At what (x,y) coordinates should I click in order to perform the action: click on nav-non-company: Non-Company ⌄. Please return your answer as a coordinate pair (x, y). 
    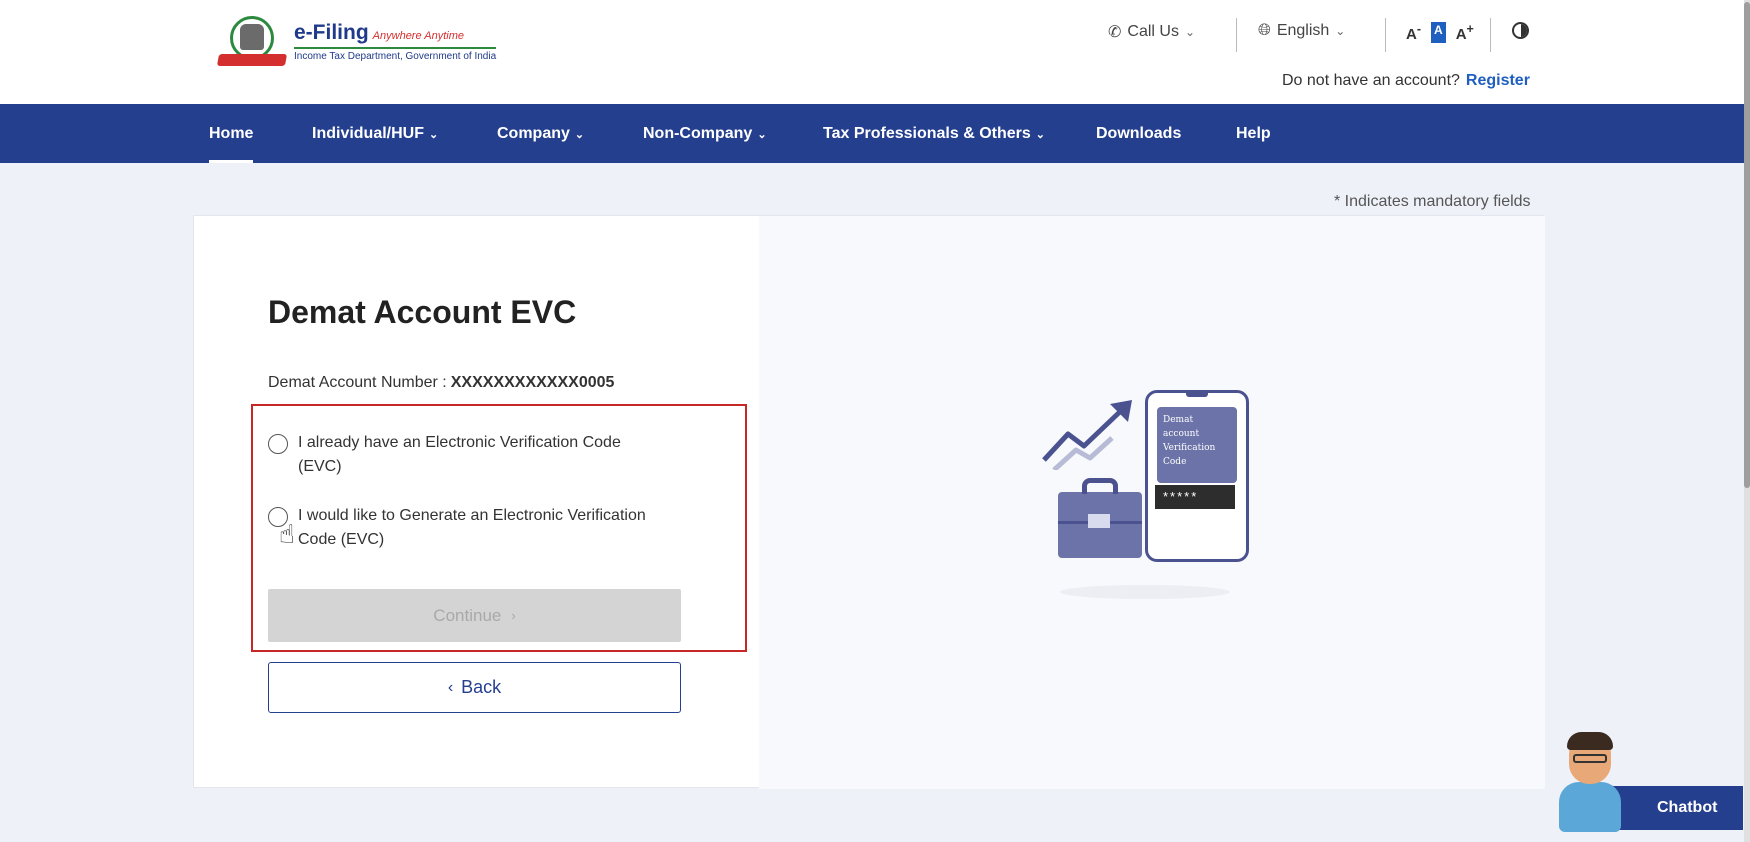
    Looking at the image, I should click on (705, 133).